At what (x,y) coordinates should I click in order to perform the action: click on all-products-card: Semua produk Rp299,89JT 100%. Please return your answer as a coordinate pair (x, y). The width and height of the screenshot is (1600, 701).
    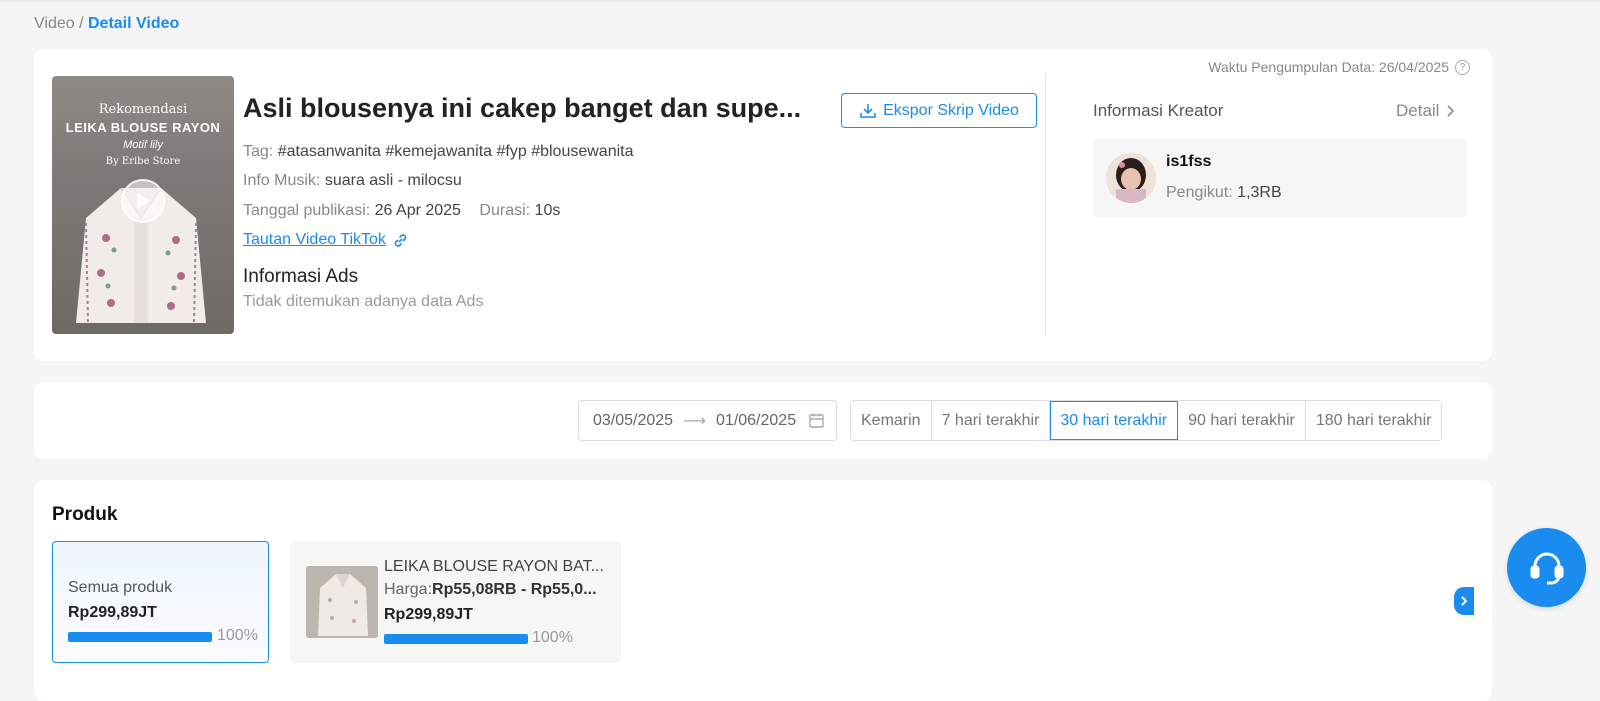
    Looking at the image, I should click on (160, 602).